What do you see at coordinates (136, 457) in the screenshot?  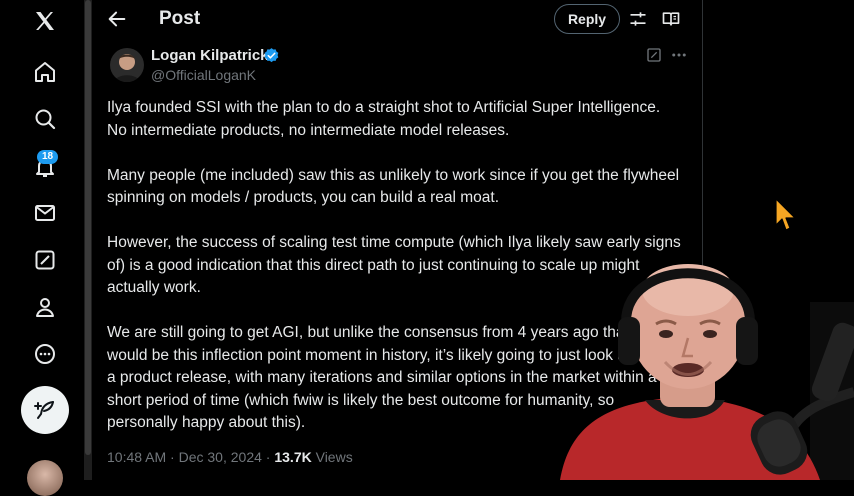 I see `post-time: 10:48 AM` at bounding box center [136, 457].